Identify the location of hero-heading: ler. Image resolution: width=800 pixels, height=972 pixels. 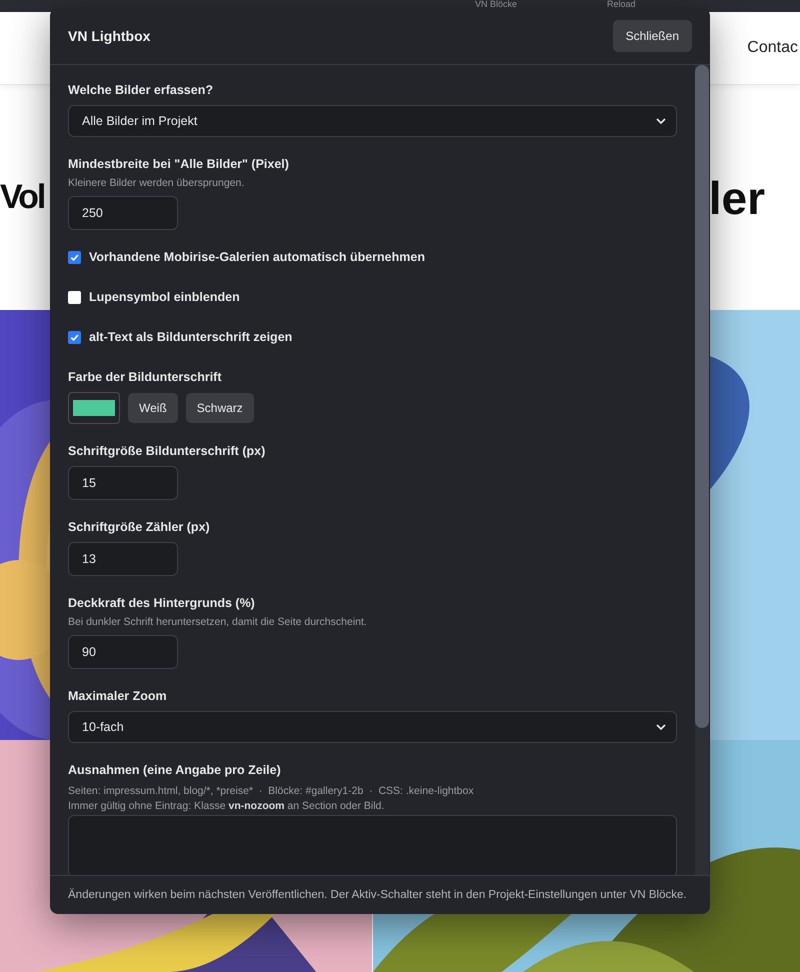
(736, 197).